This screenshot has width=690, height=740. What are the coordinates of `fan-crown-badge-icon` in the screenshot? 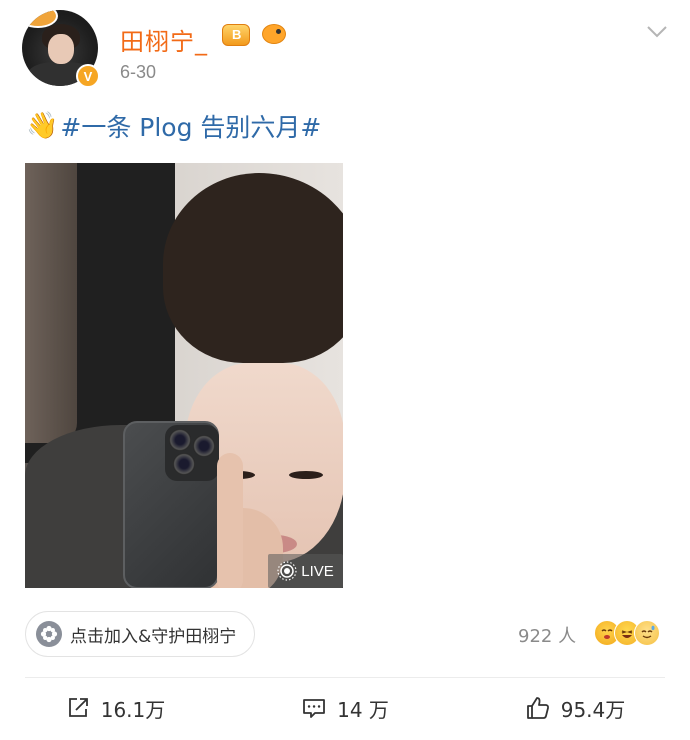 It's located at (236, 34).